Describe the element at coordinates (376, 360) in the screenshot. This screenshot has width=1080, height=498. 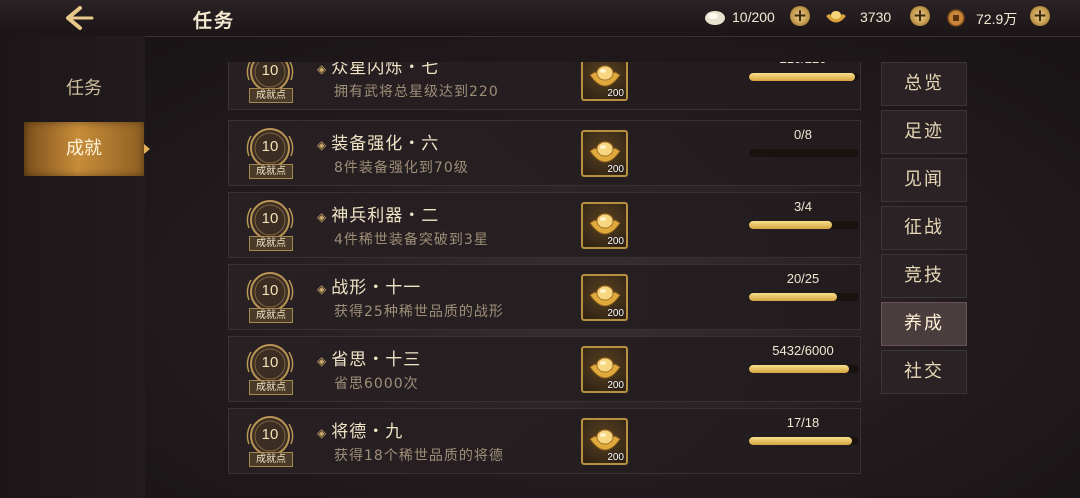
I see `achievement-title-text: 省思・十三` at that location.